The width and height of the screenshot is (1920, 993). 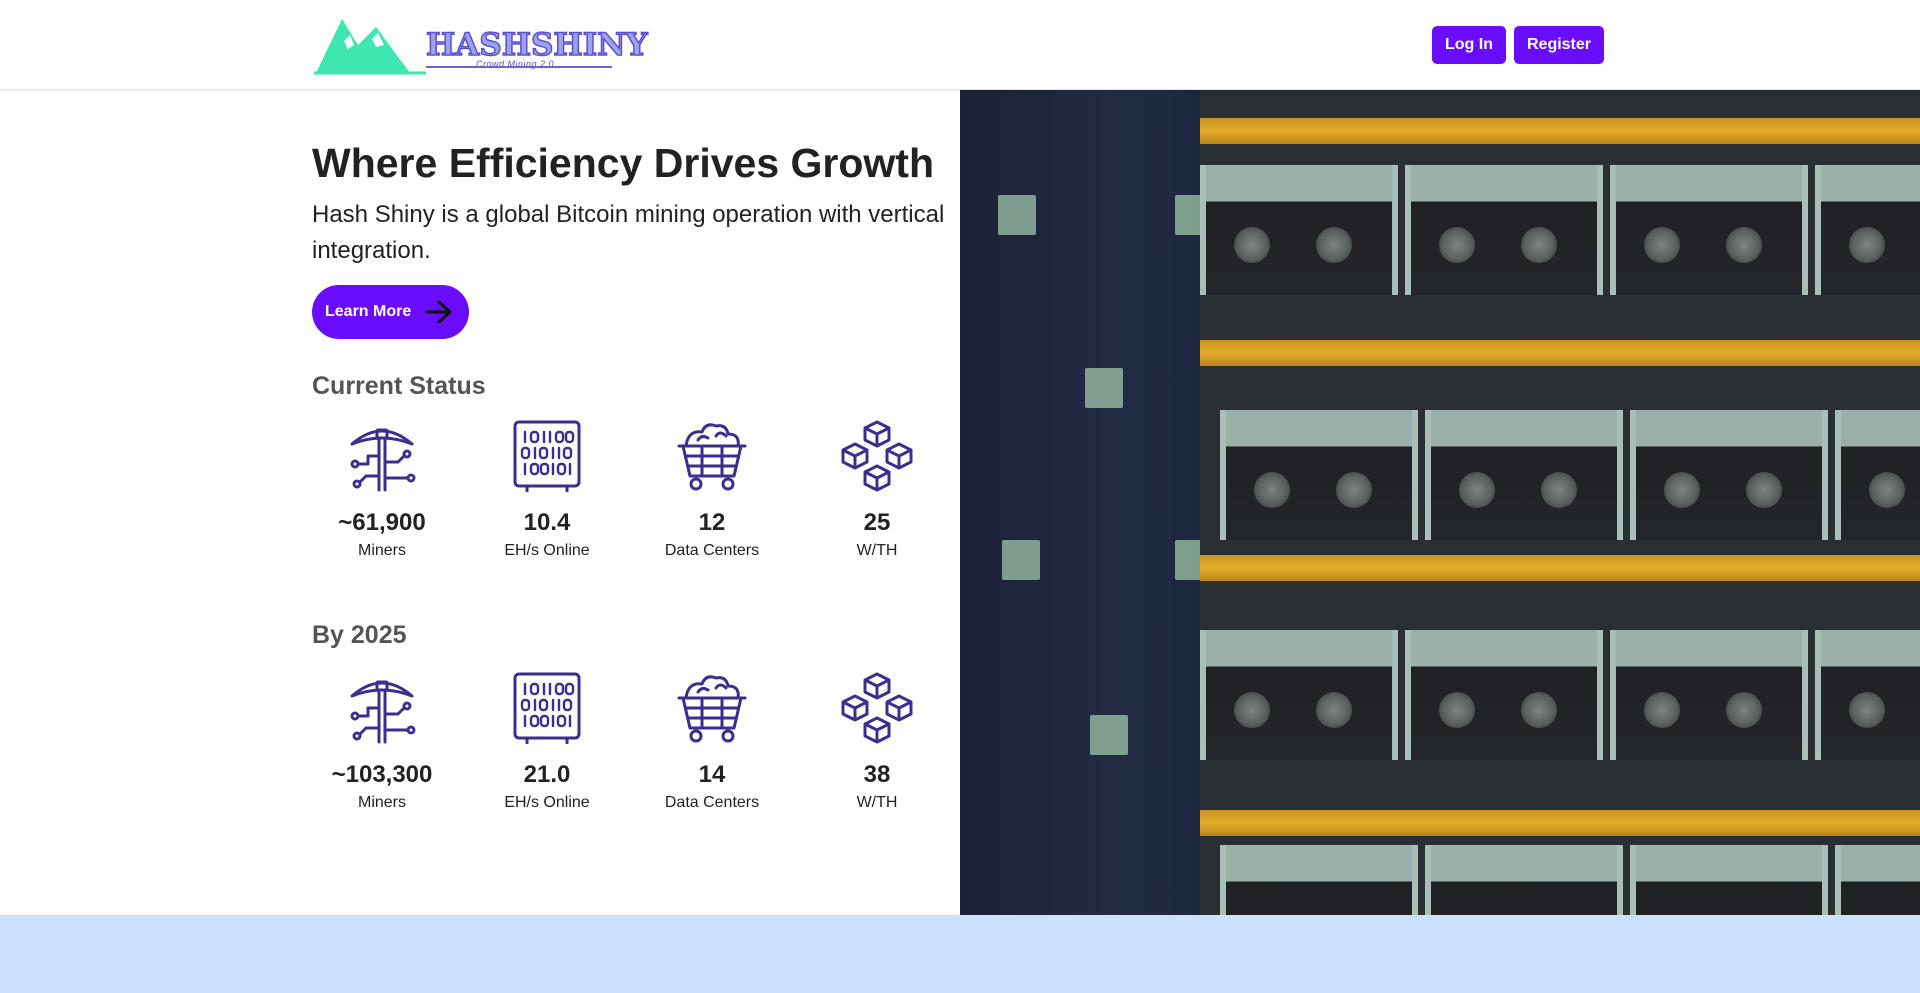 What do you see at coordinates (438, 312) in the screenshot?
I see `arrow-right-icon` at bounding box center [438, 312].